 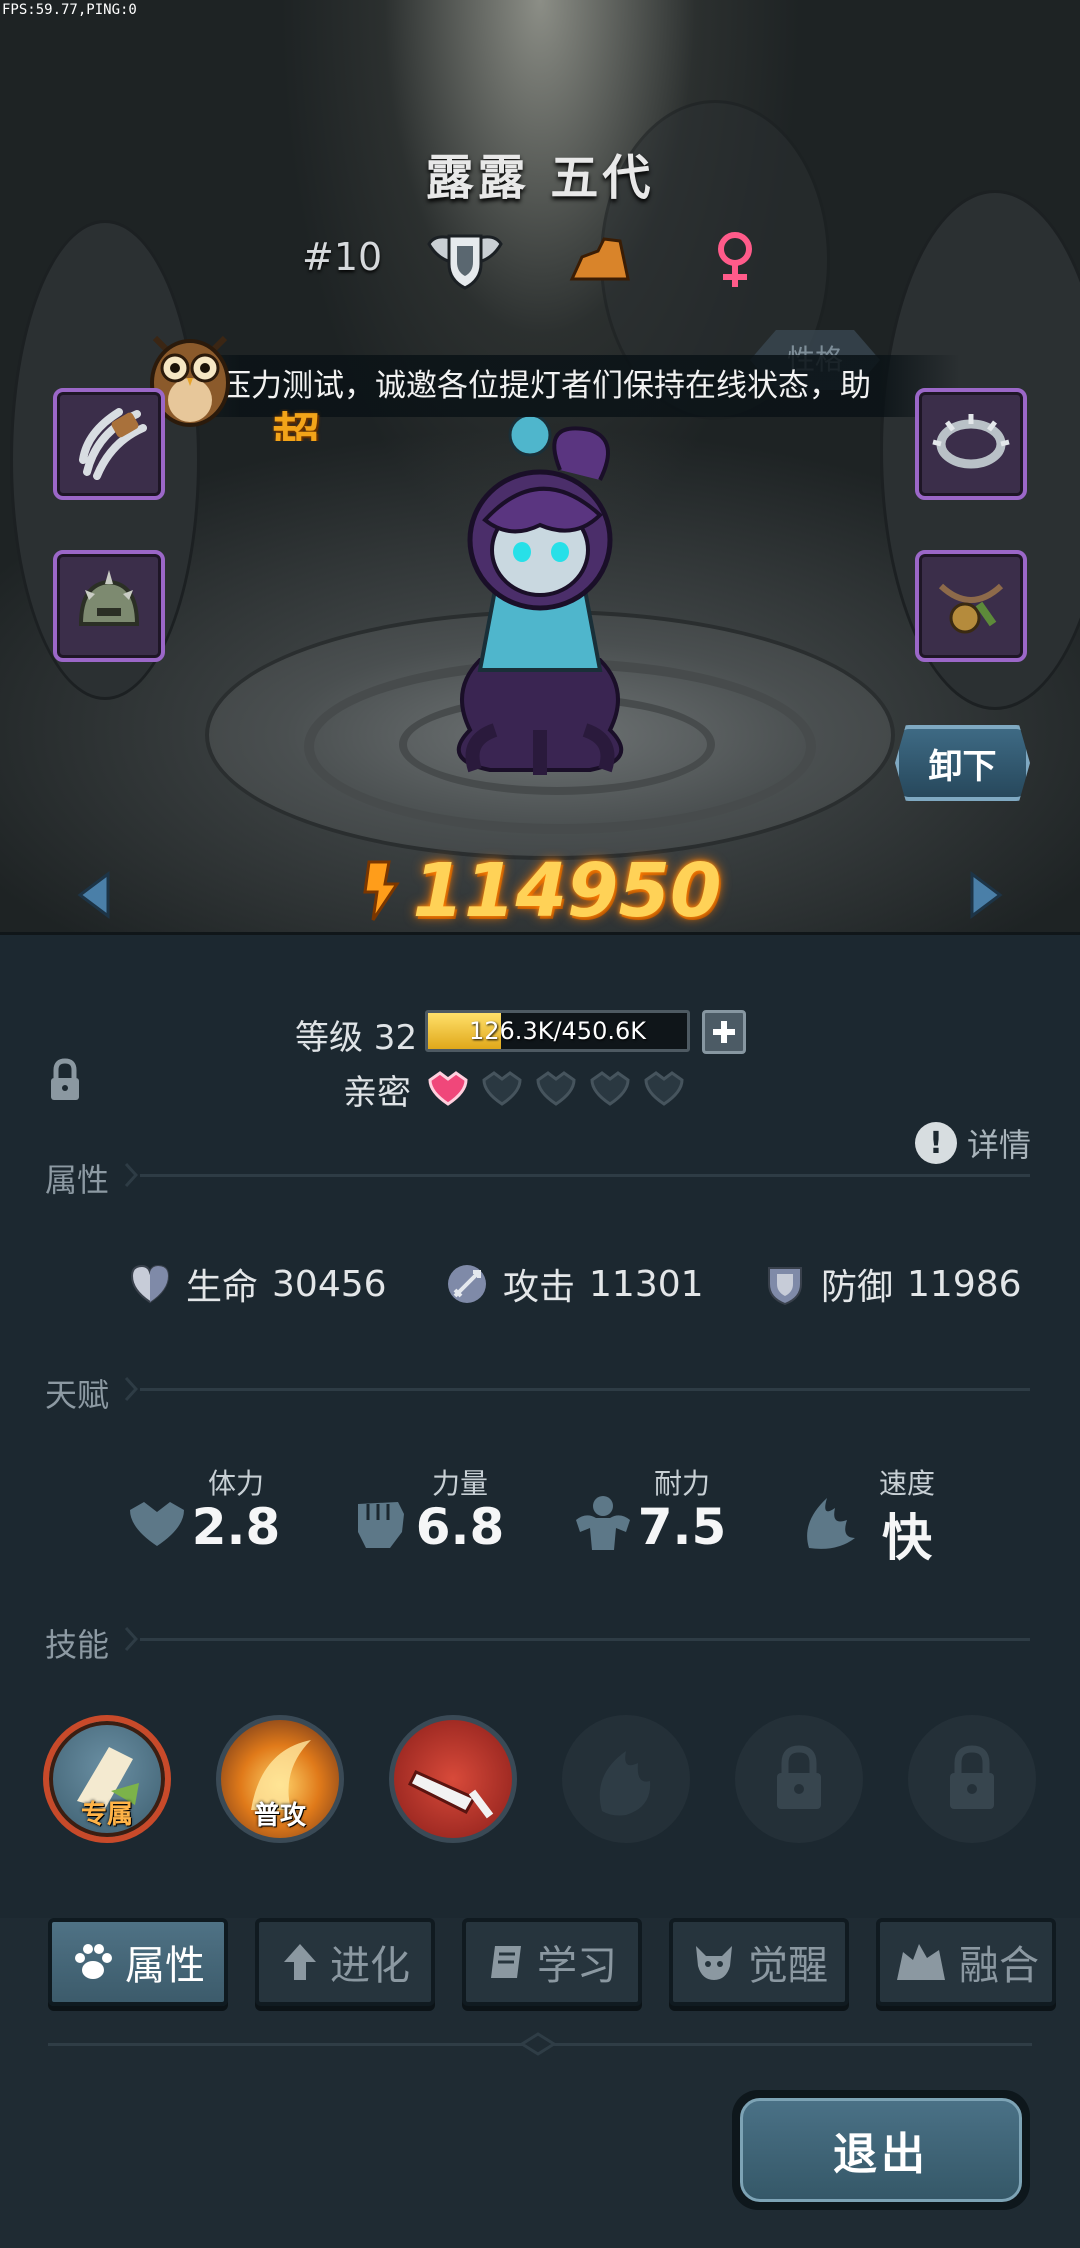 What do you see at coordinates (539, 1287) in the screenshot?
I see `stat-attack-label: 攻击` at bounding box center [539, 1287].